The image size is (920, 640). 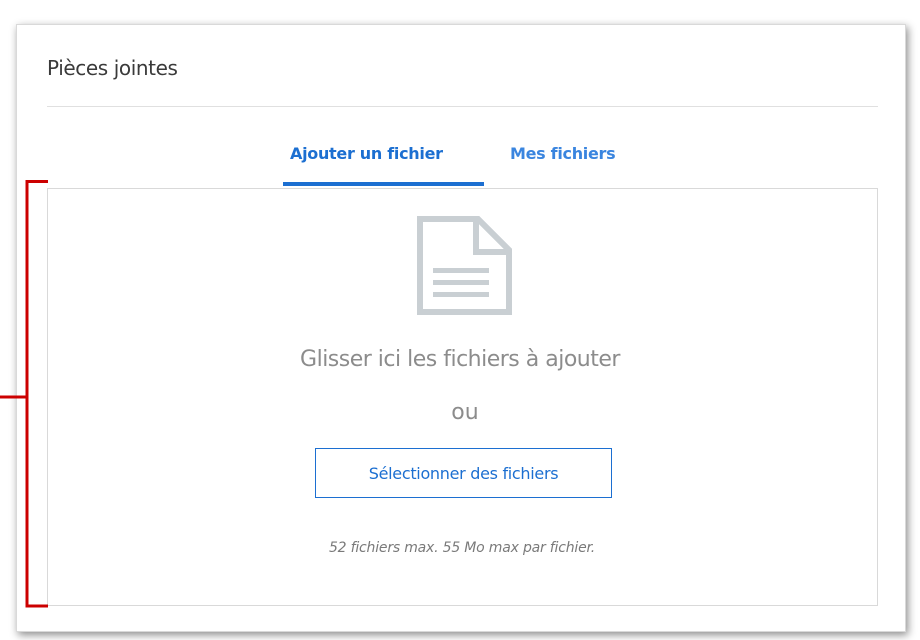 I want to click on title-divider, so click(x=462, y=106).